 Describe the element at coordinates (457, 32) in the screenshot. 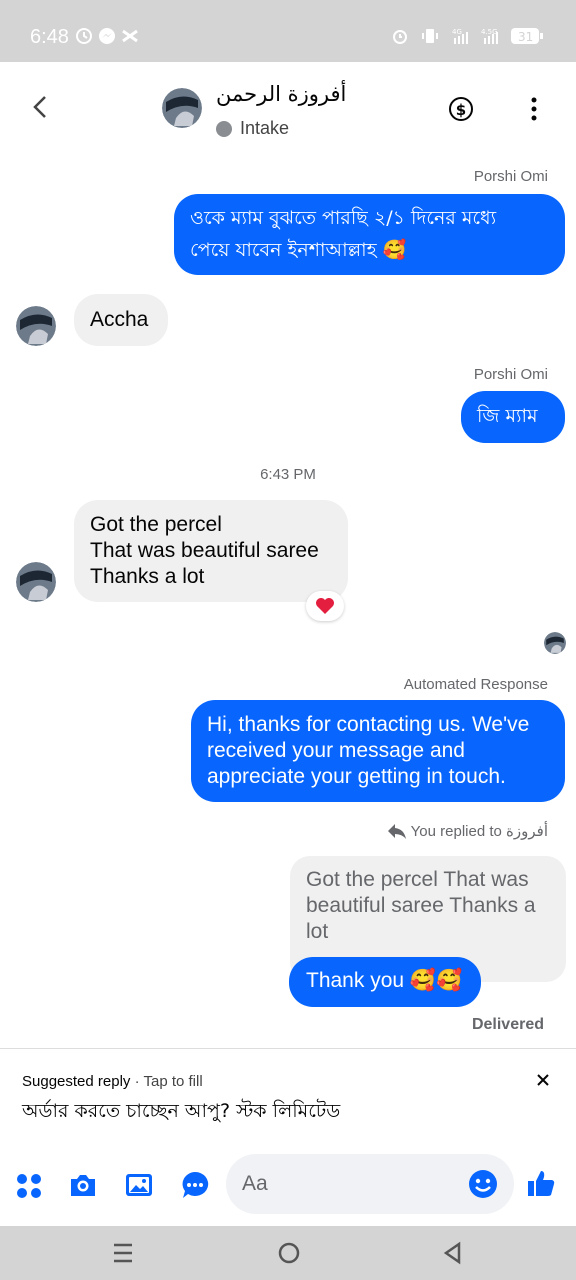

I see `svg-text: 4G` at that location.